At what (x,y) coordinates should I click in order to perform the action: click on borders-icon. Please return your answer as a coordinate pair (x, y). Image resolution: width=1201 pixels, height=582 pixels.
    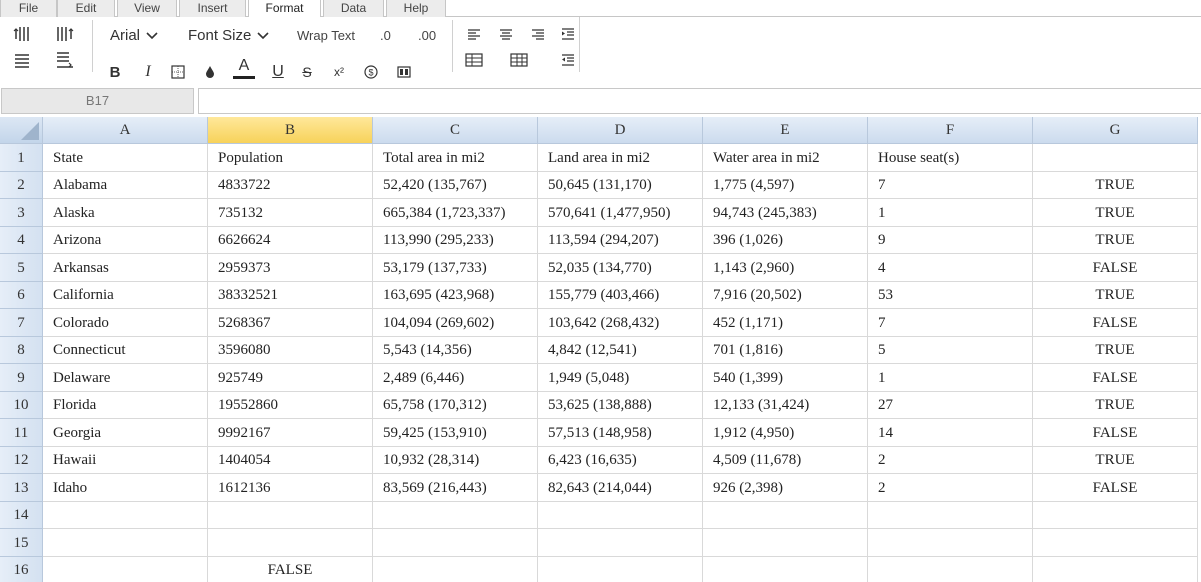
    Looking at the image, I should click on (178, 72).